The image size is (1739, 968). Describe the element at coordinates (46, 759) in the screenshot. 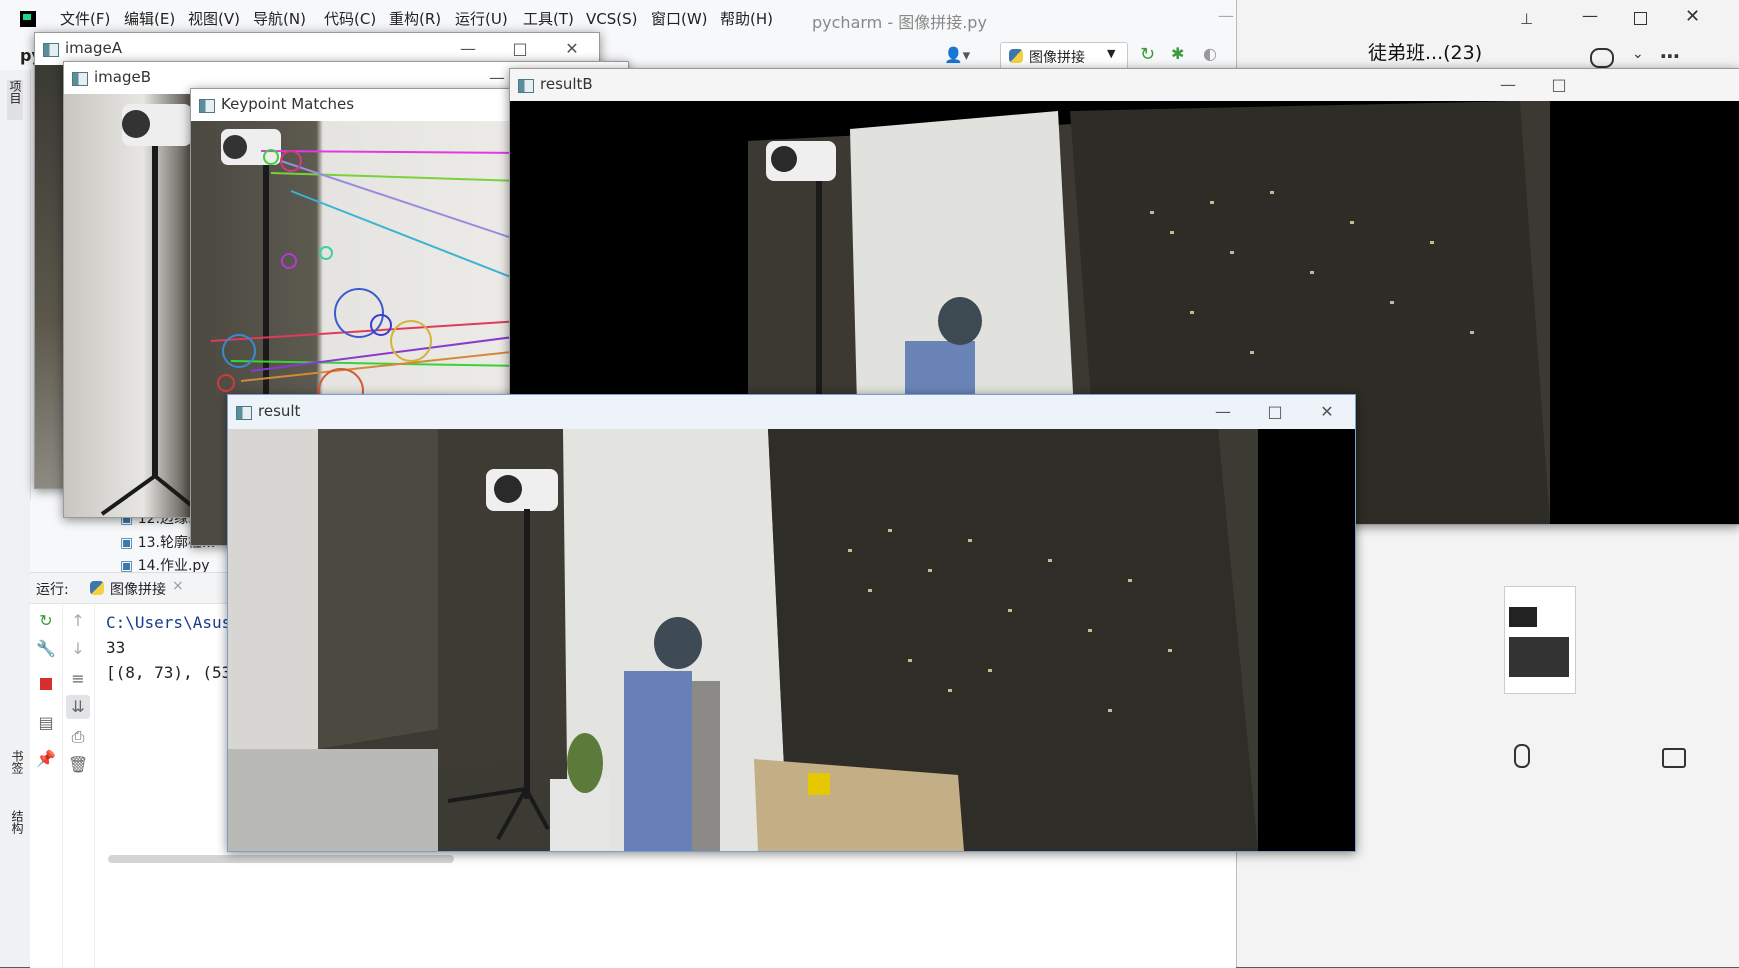

I see `pin-icon: 📌` at that location.